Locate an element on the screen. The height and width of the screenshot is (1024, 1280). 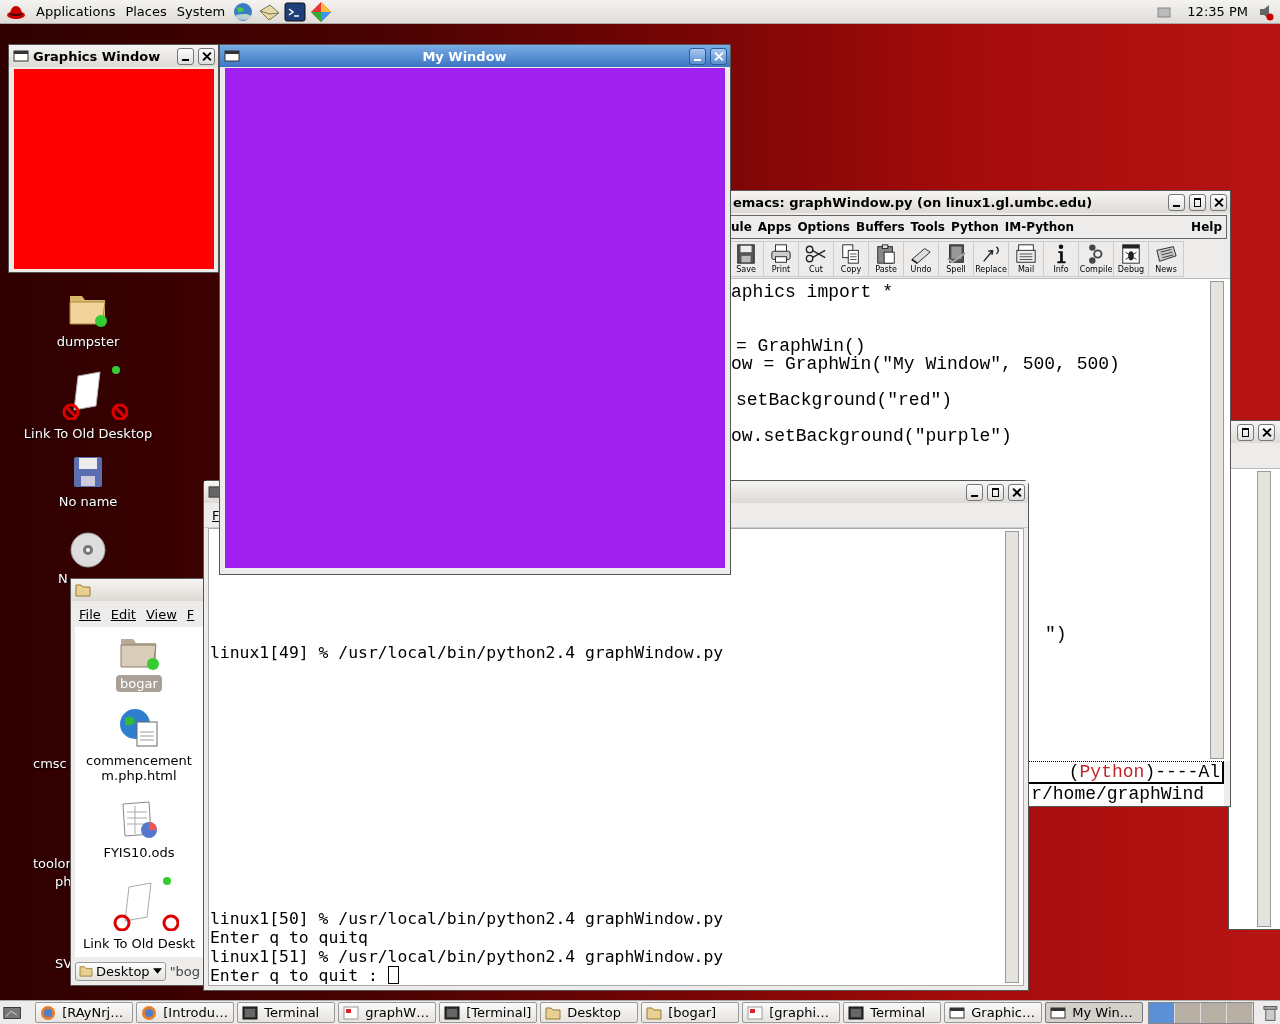
panel-menu: Applications is located at coordinates (76, 11).